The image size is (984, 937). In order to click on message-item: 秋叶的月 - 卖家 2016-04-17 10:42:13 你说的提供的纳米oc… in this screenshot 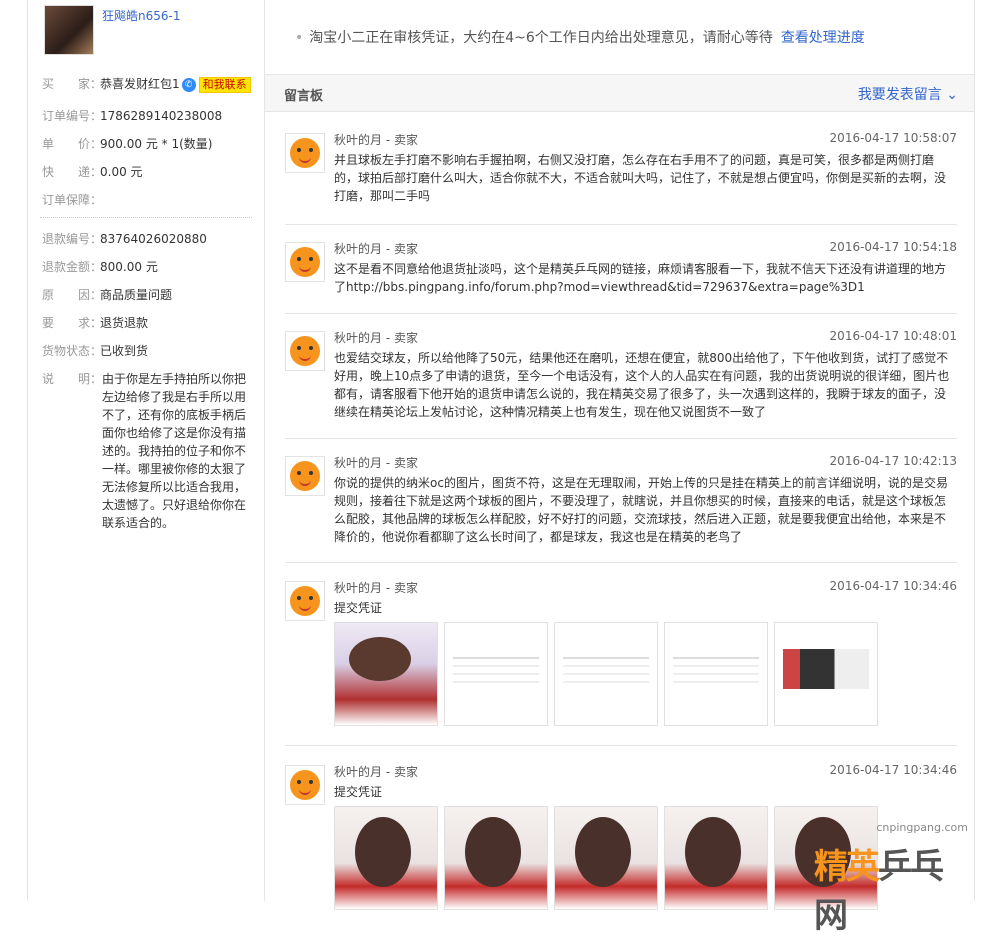, I will do `click(621, 505)`.